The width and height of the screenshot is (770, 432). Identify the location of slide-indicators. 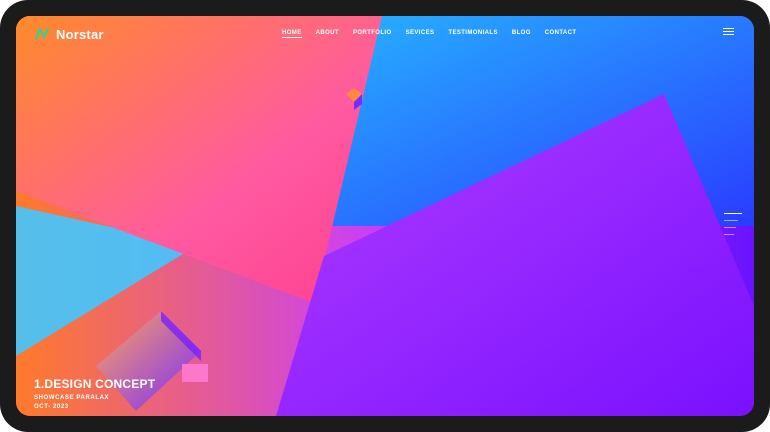
(733, 227).